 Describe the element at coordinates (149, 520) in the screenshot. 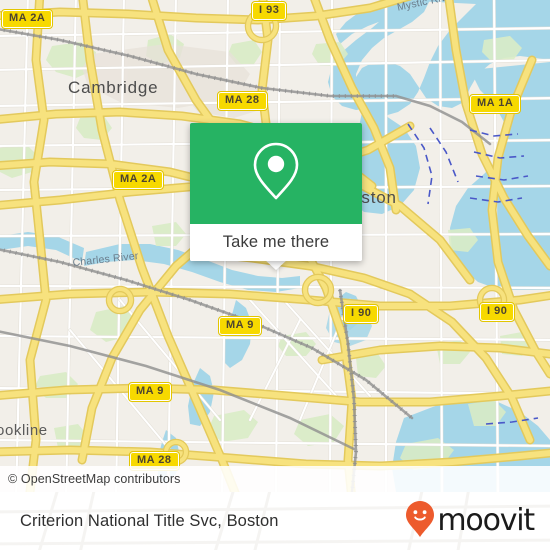

I see `place-title: Criterion National Title Svc, Boston` at that location.